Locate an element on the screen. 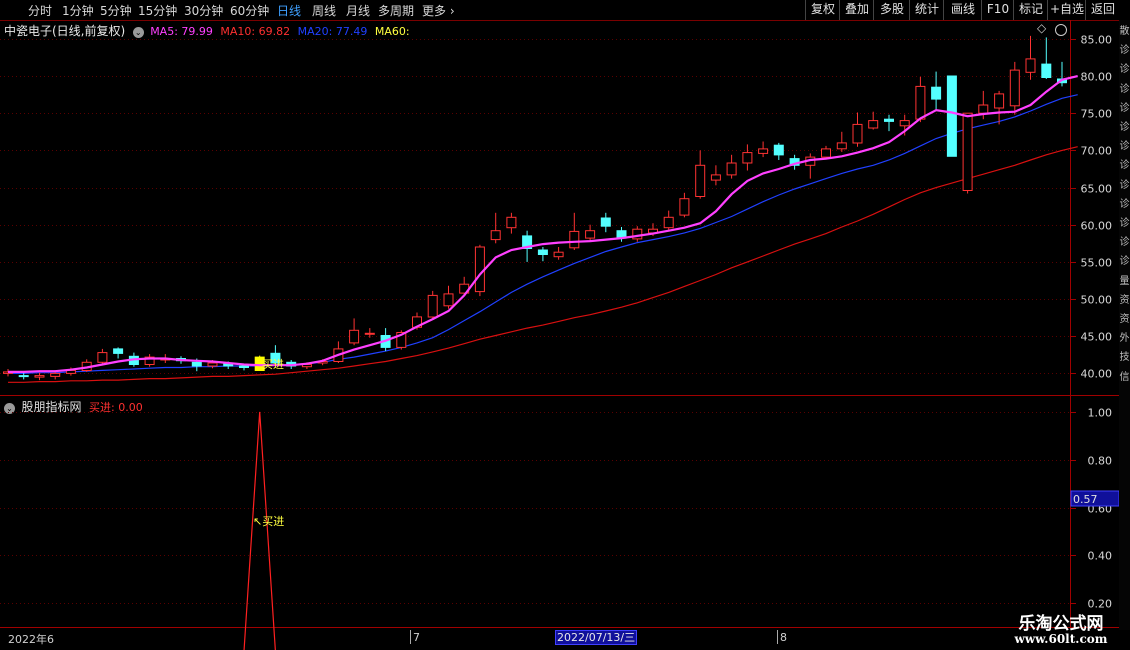 The height and width of the screenshot is (650, 1130). side-tab-16: 外 is located at coordinates (1124, 336).